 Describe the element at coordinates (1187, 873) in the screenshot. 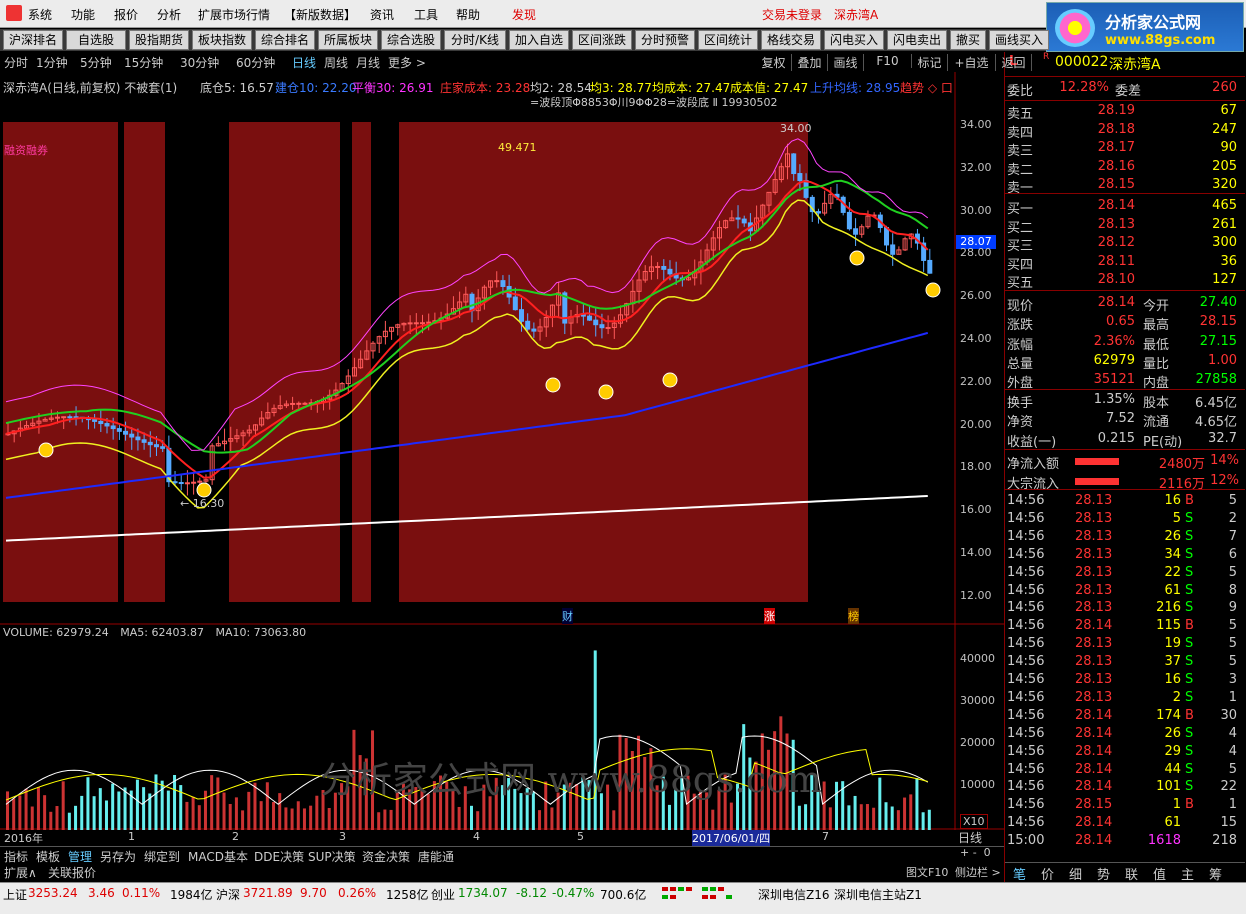

I see `detail-tab-6: 主` at that location.